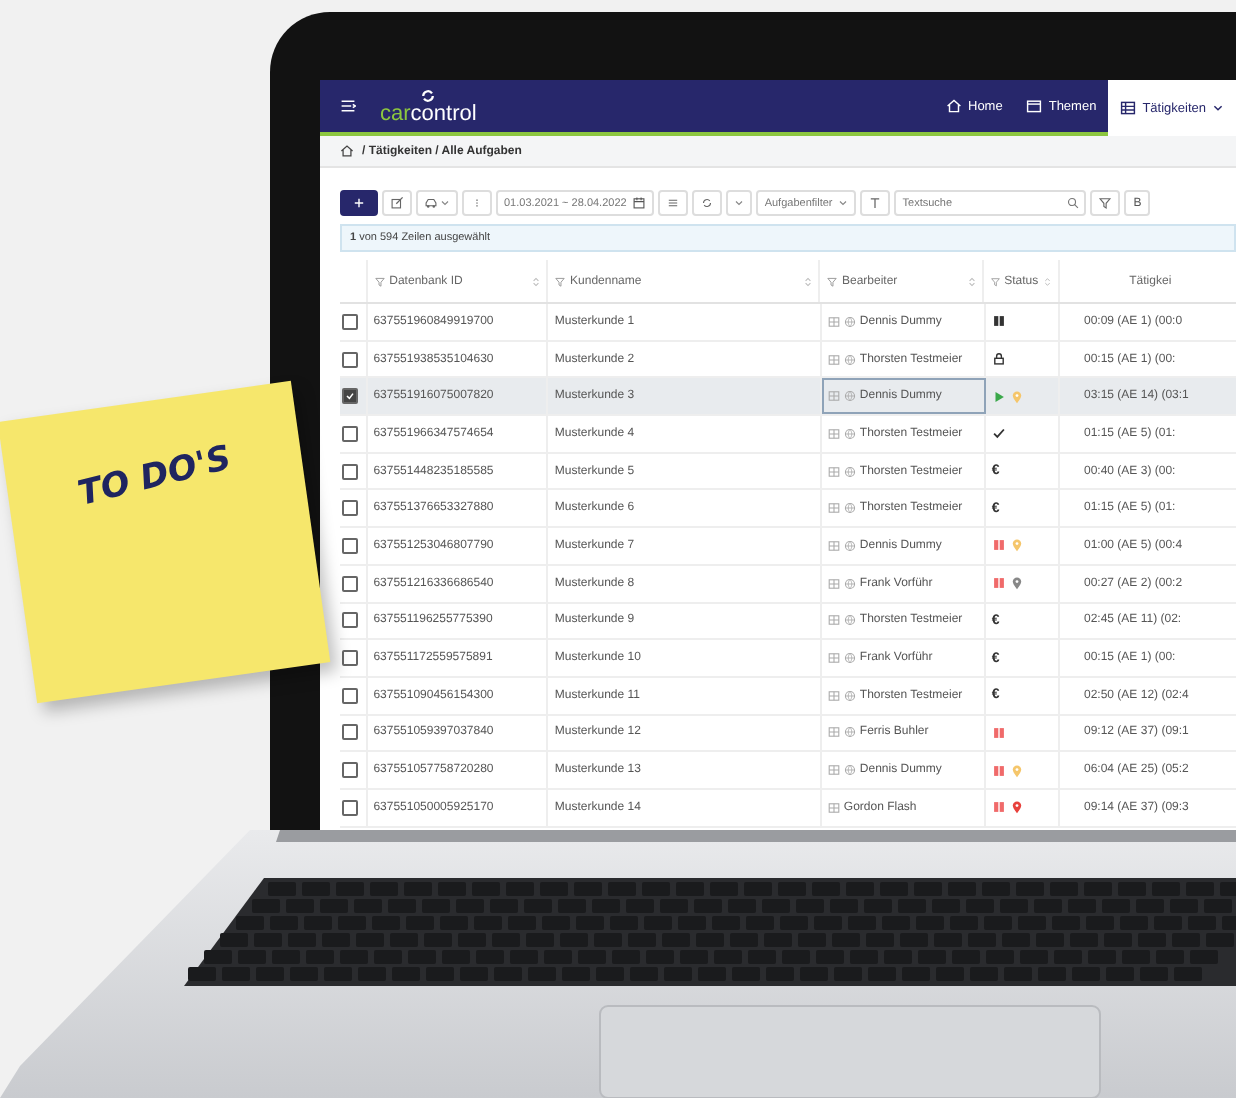 This screenshot has height=1098, width=1236. I want to click on more-button, so click(477, 203).